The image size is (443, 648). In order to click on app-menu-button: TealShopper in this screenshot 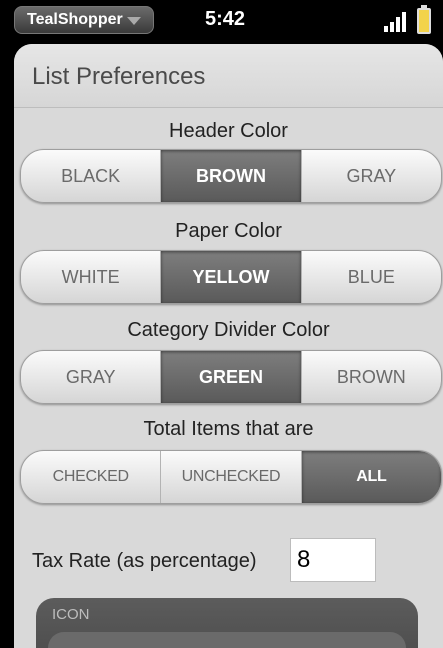, I will do `click(84, 20)`.